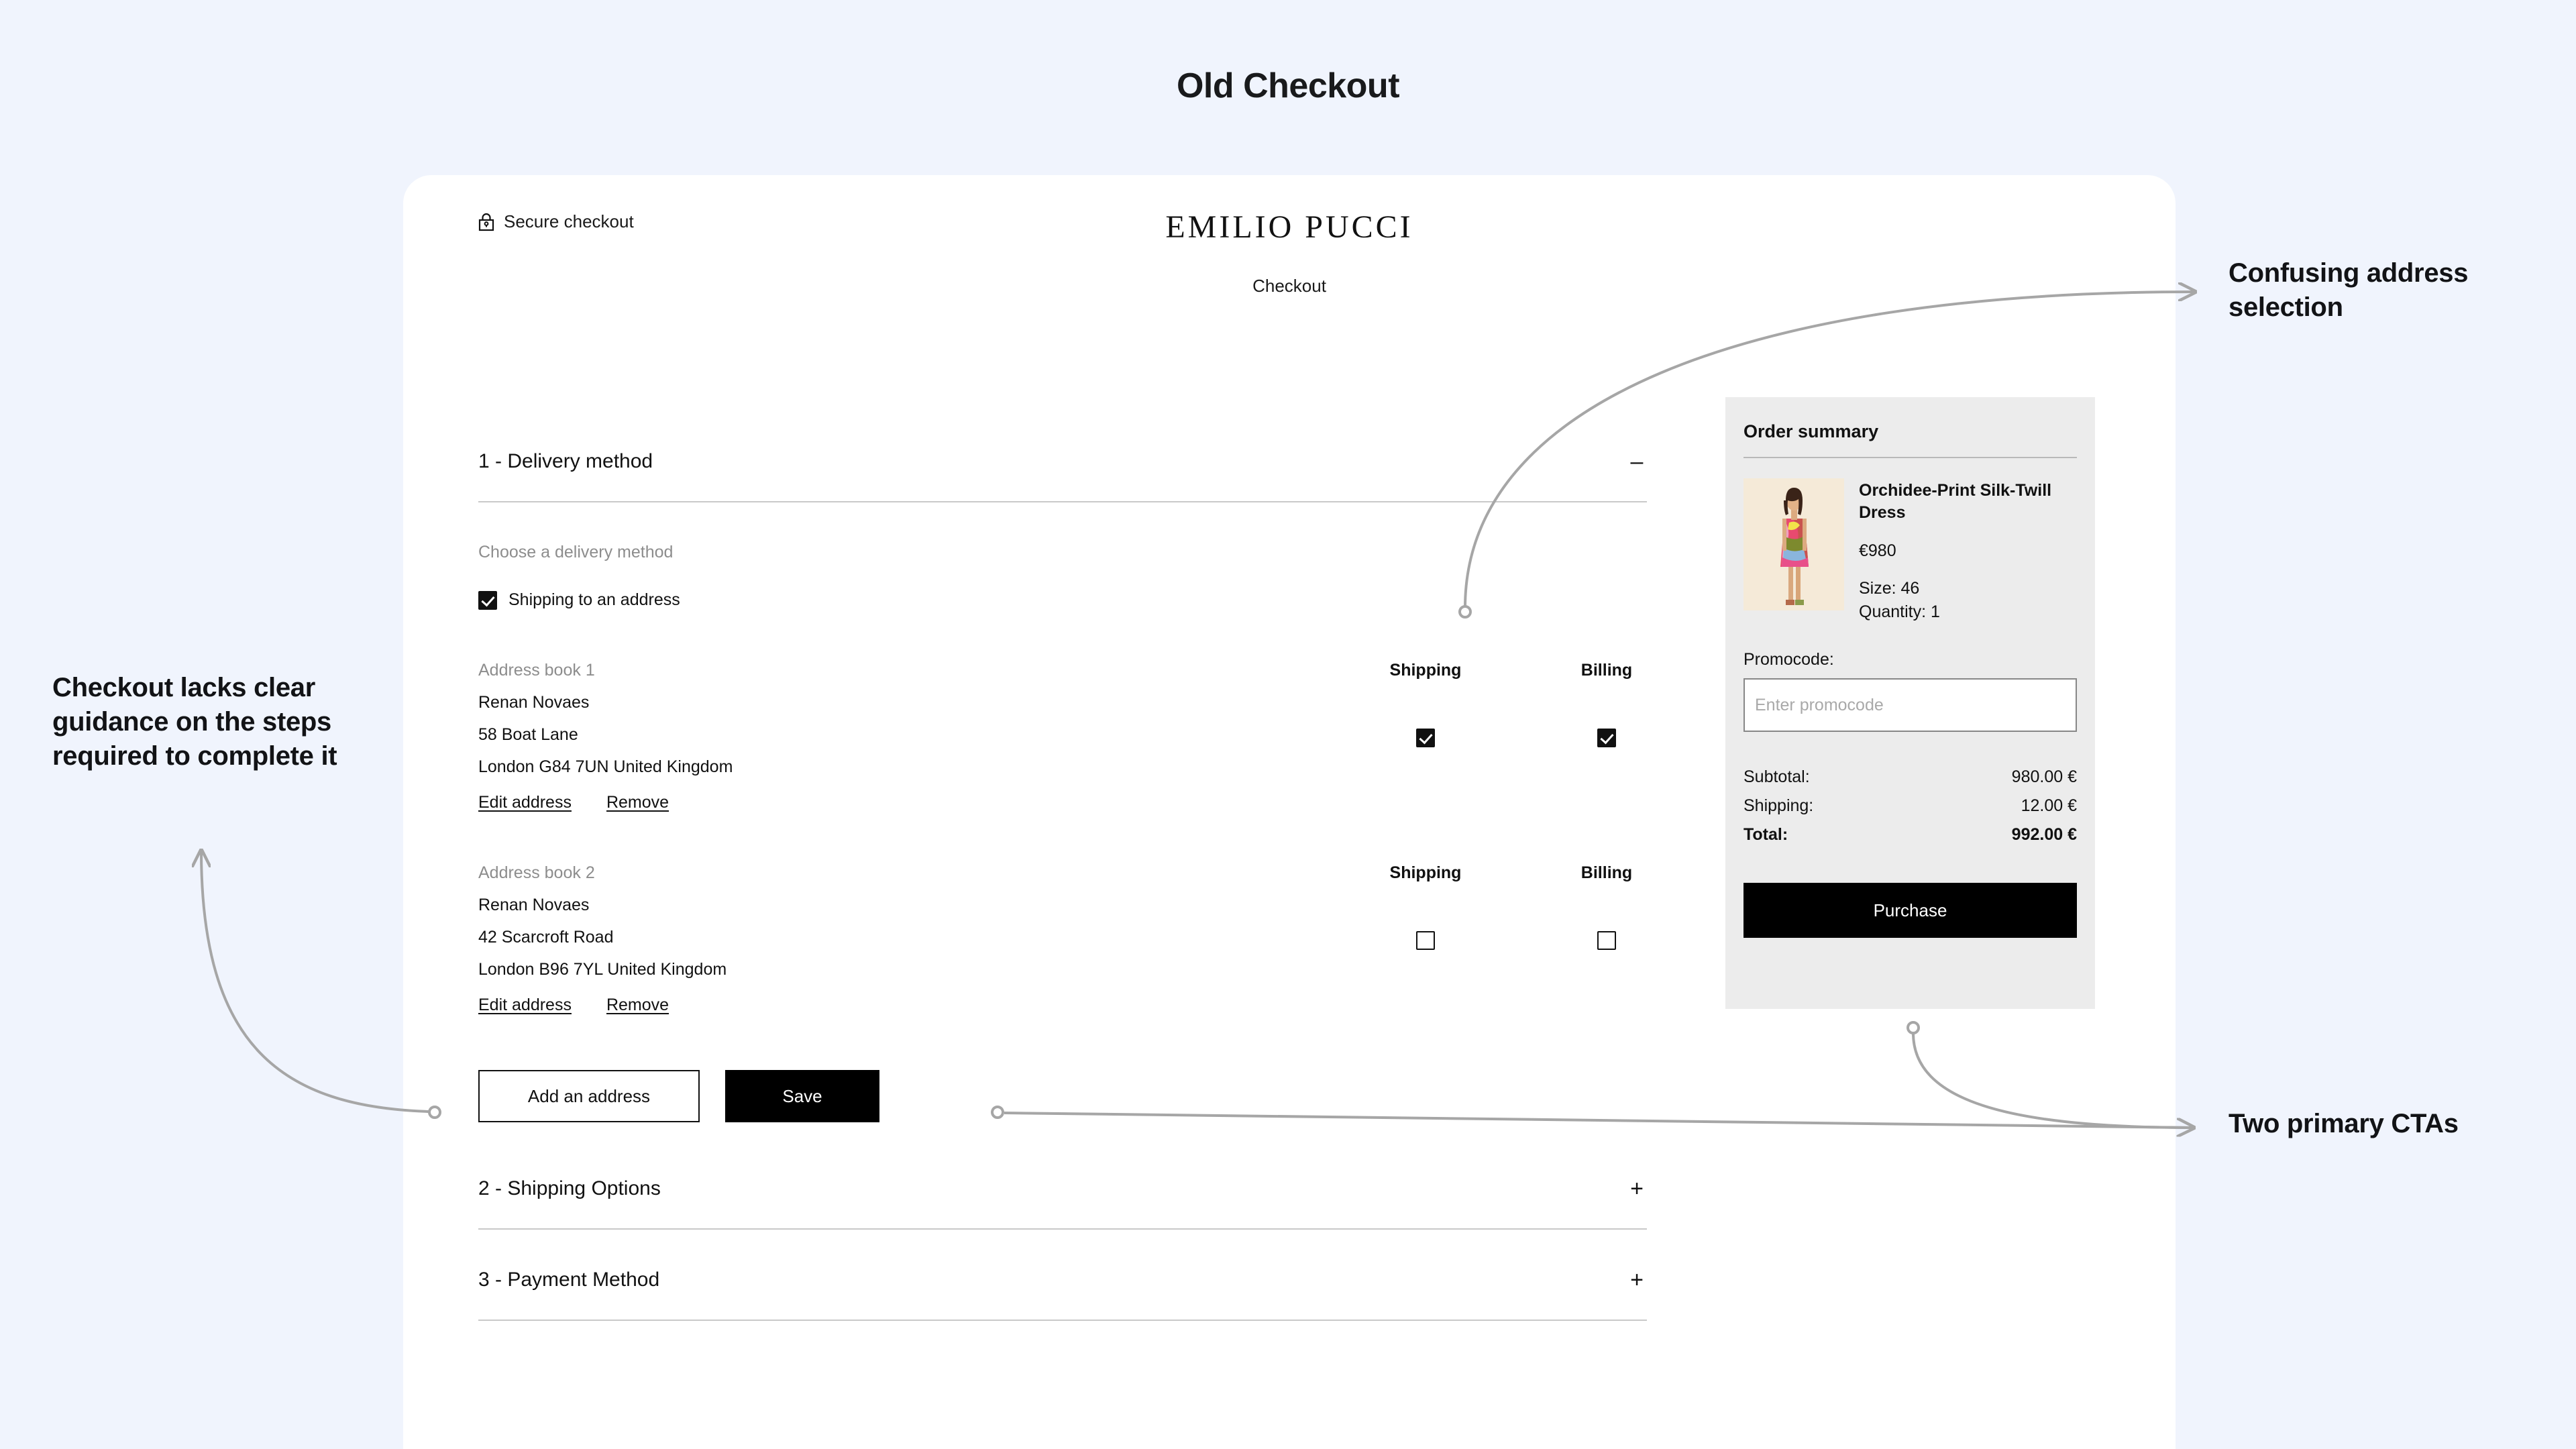  Describe the element at coordinates (569, 1188) in the screenshot. I see `section-shipping-options-title: 2 - Shipping Options` at that location.